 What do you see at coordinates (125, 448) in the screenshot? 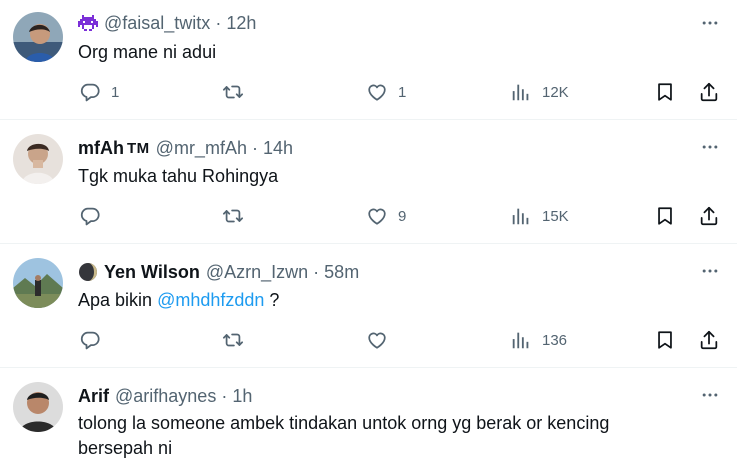
I see `tweet-text-line: bersepah ni` at bounding box center [125, 448].